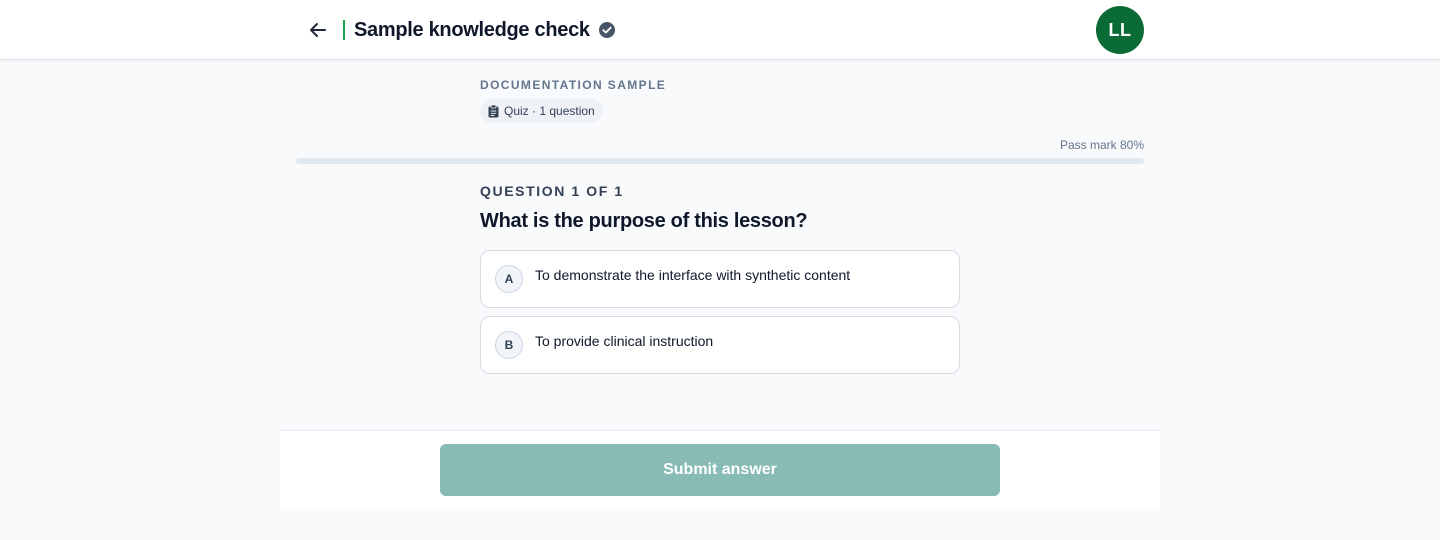 This screenshot has width=1440, height=540. I want to click on answer-footer: Submit answer, so click(720, 469).